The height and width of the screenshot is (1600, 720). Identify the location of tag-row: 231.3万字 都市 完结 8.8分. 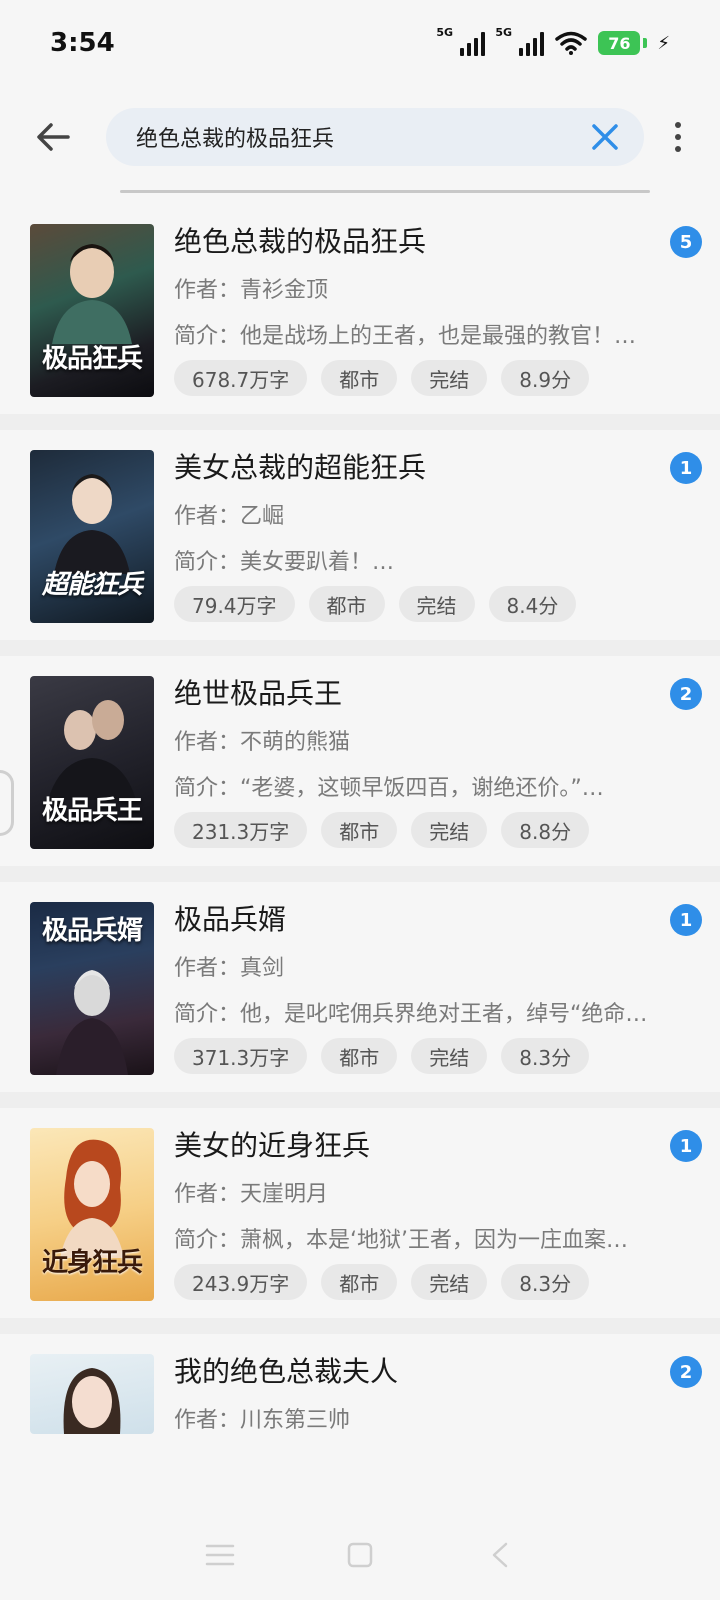
(382, 830).